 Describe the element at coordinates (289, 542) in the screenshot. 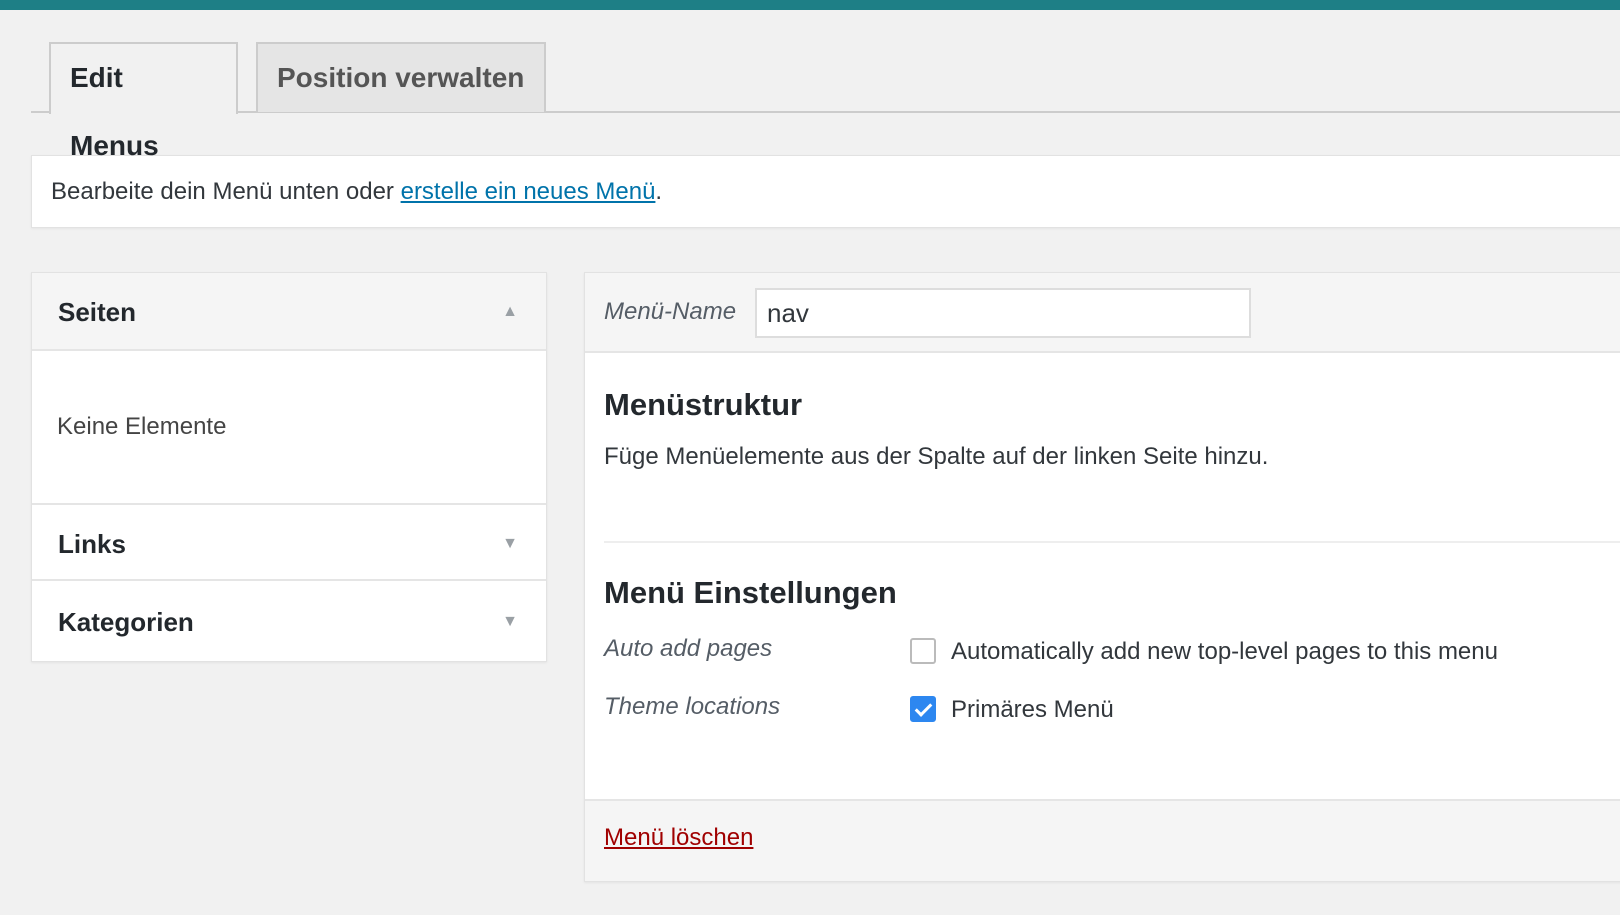

I see `accordion-section-links: Links ▼` at that location.